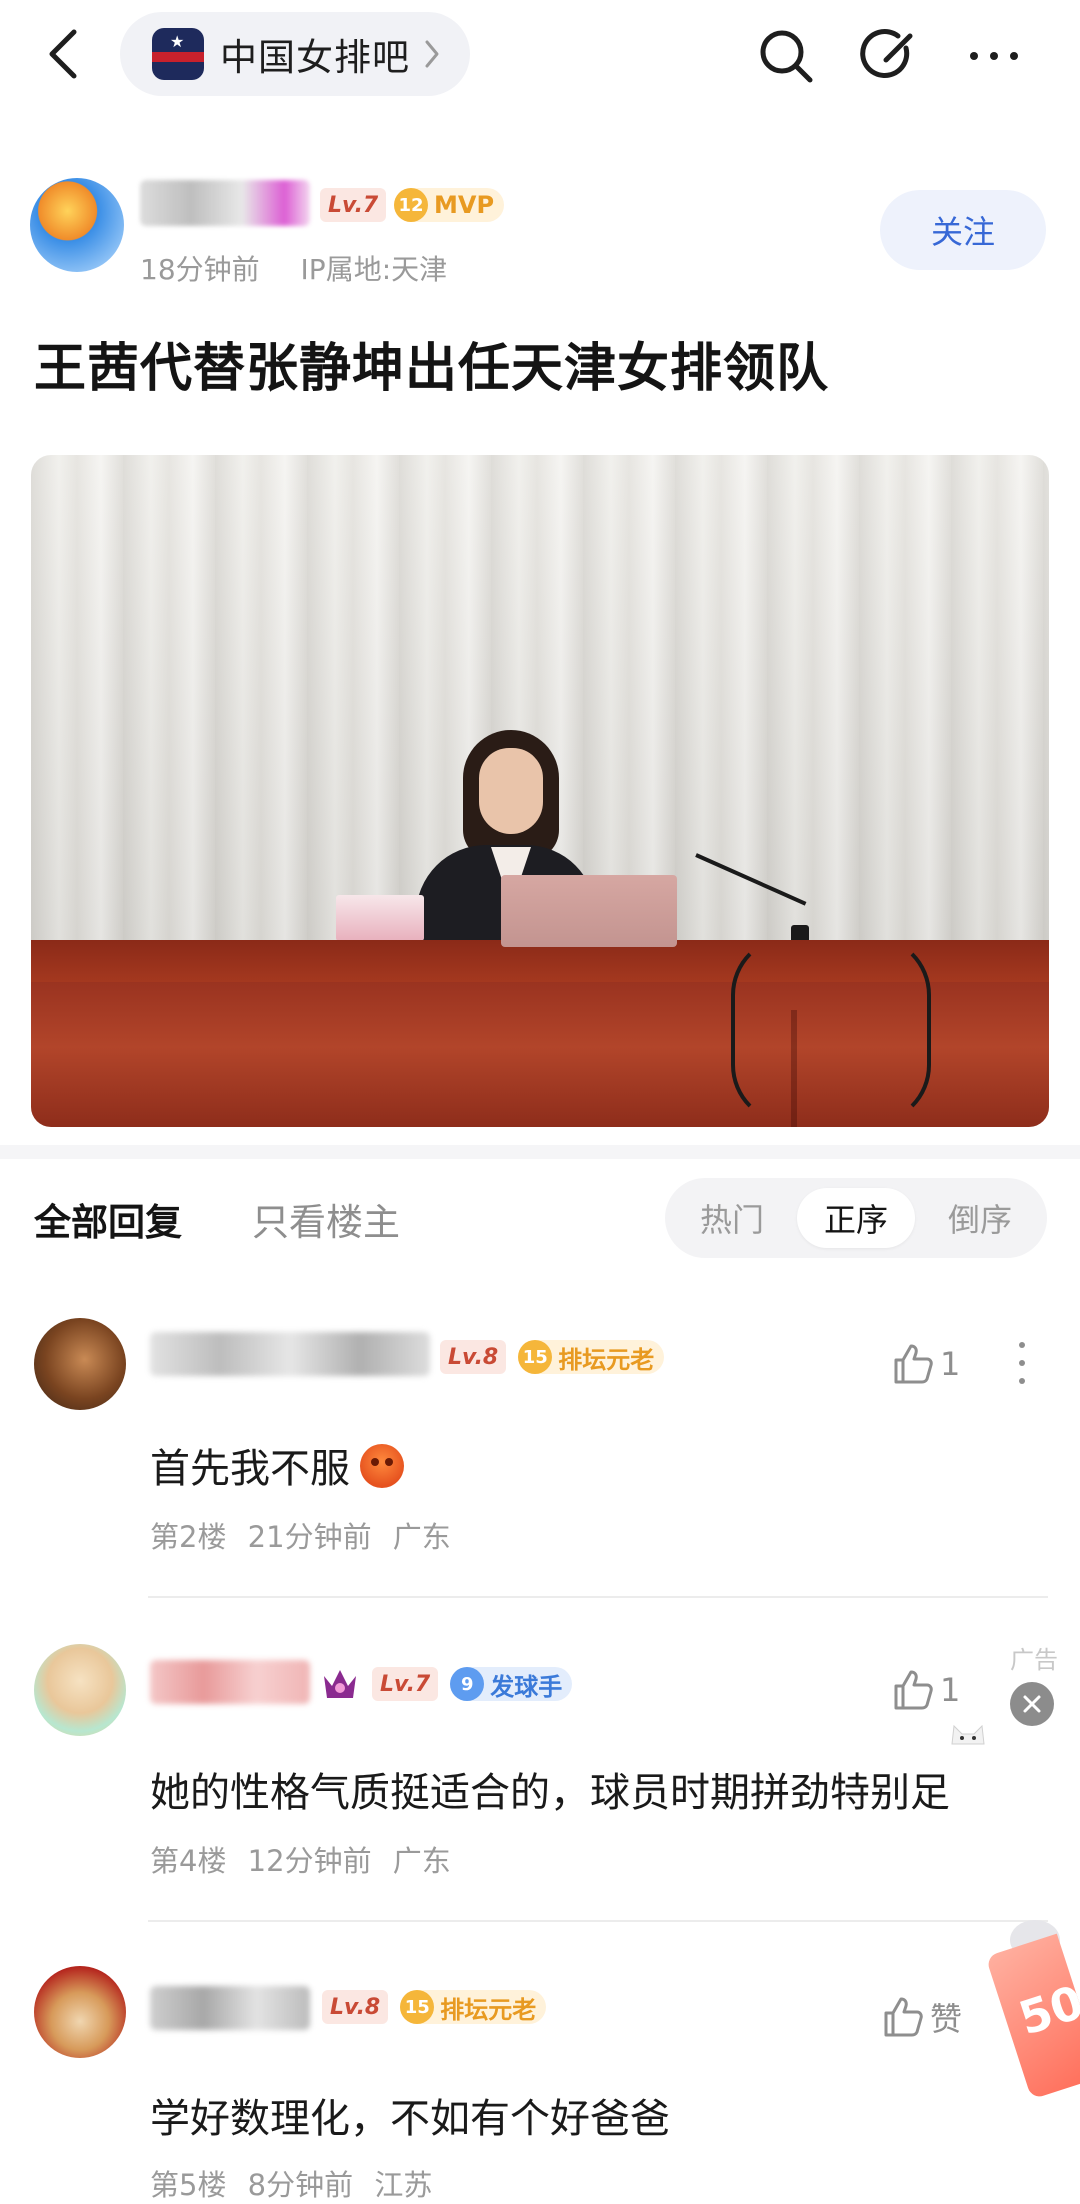  What do you see at coordinates (340, 1684) in the screenshot?
I see `crown-icon` at bounding box center [340, 1684].